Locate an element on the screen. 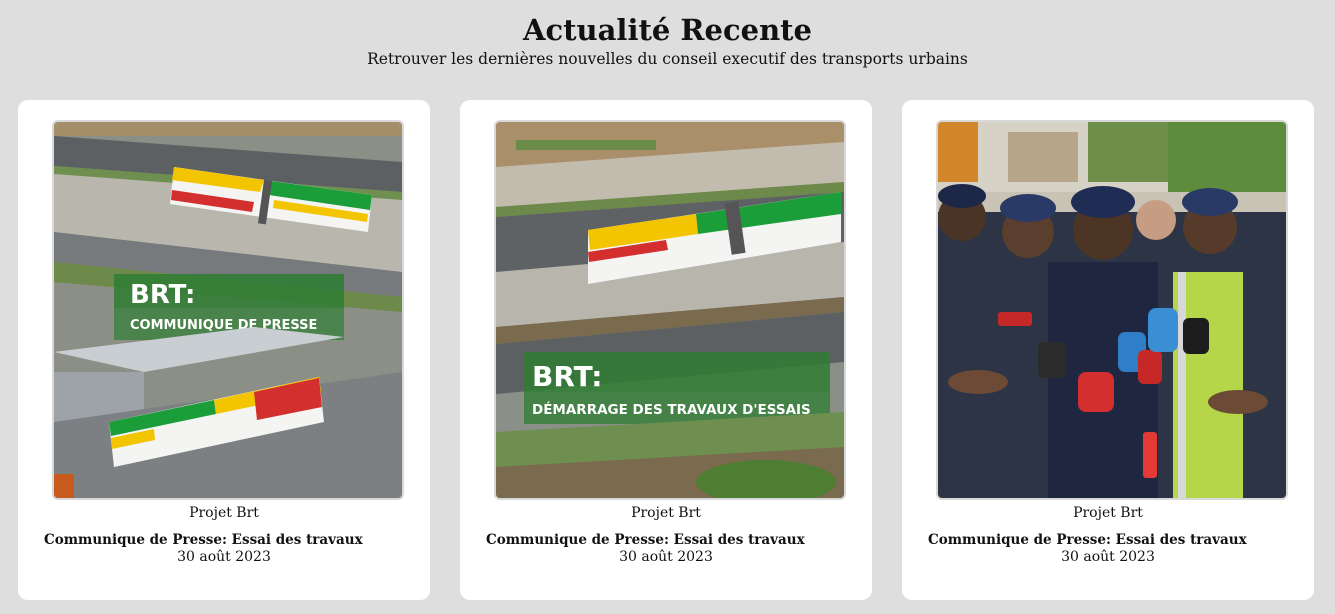 The image size is (1335, 614). page-title: Actualité Recente is located at coordinates (667, 30).